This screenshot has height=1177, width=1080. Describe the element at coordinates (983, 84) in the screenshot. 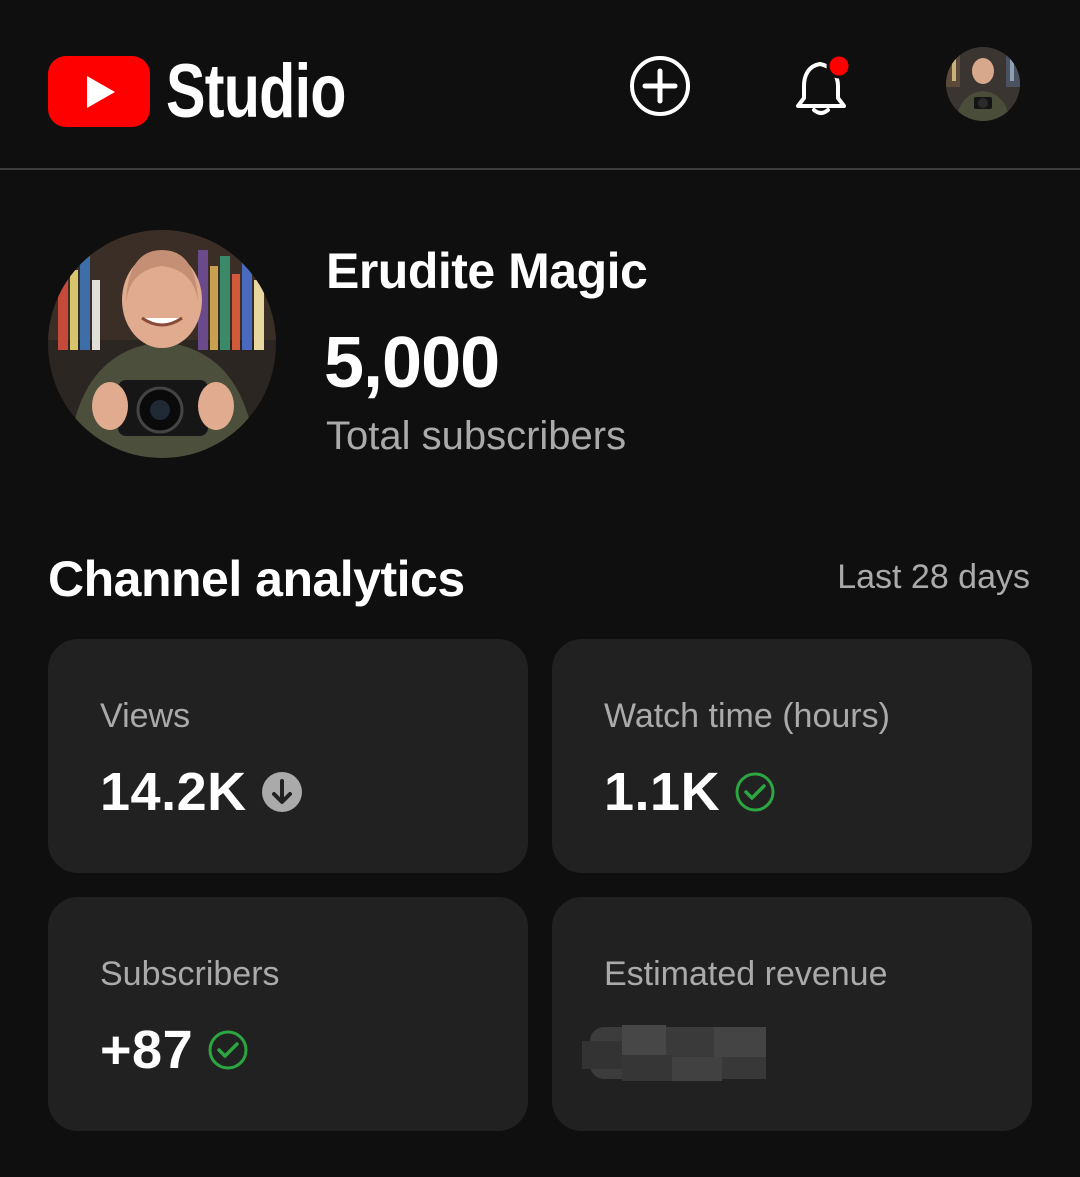

I see `account-avatar` at that location.